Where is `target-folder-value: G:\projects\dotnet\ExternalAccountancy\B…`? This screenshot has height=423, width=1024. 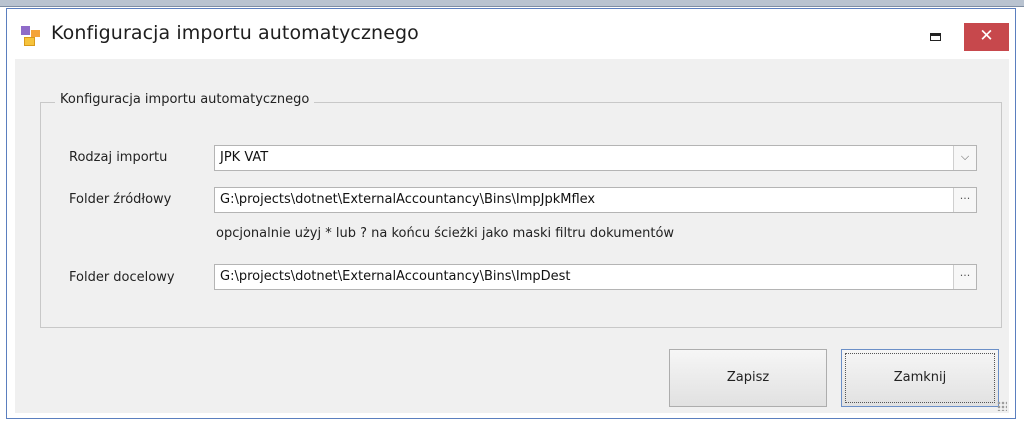 target-folder-value: G:\projects\dotnet\ExternalAccountancy\B… is located at coordinates (395, 276).